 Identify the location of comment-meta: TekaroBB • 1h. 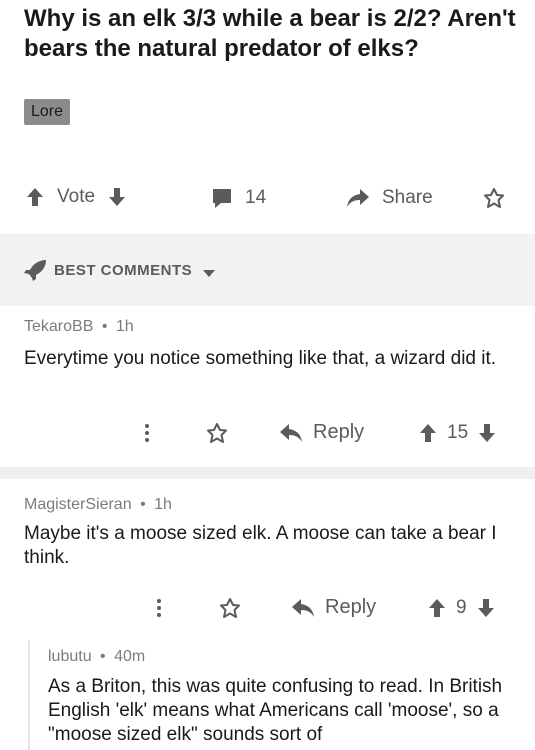
(79, 327).